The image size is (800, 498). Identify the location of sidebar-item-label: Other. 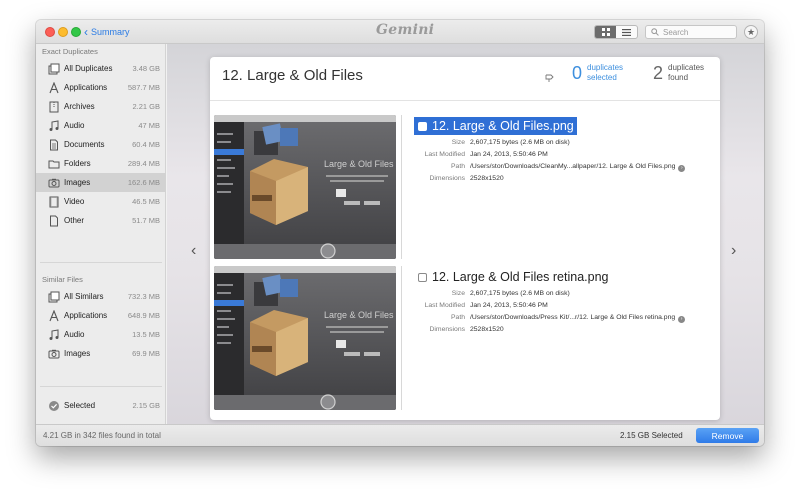
(74, 220).